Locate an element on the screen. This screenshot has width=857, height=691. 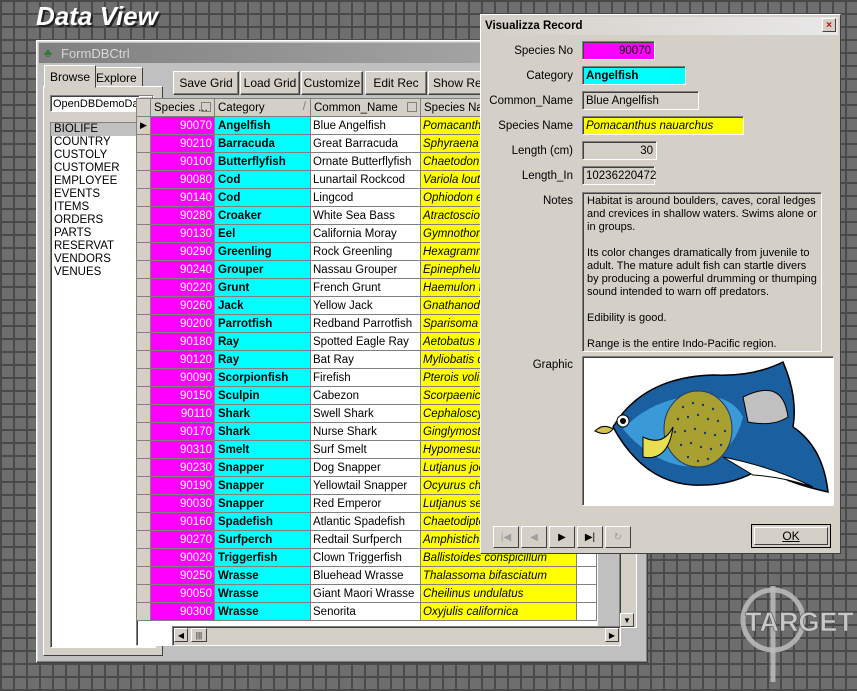
cell-species-no: 90170 is located at coordinates (183, 432).